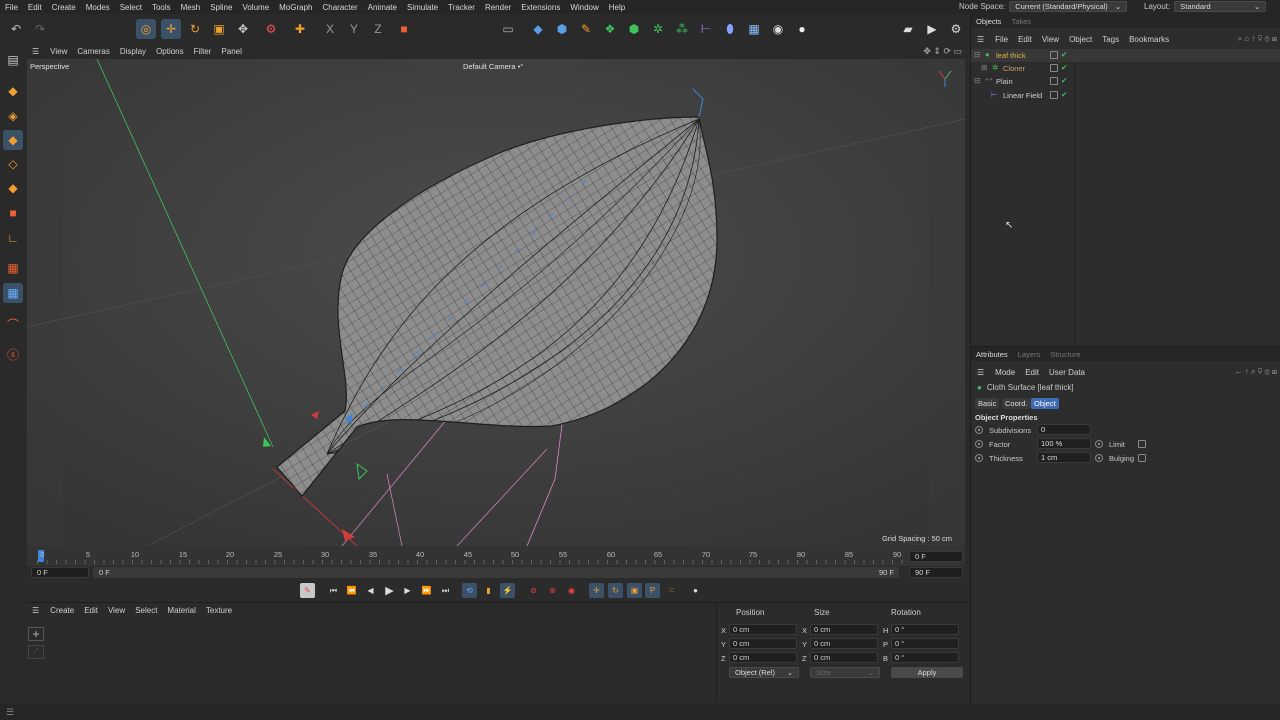  Describe the element at coordinates (271, 29) in the screenshot. I see `snap-icon: ⚙` at that location.